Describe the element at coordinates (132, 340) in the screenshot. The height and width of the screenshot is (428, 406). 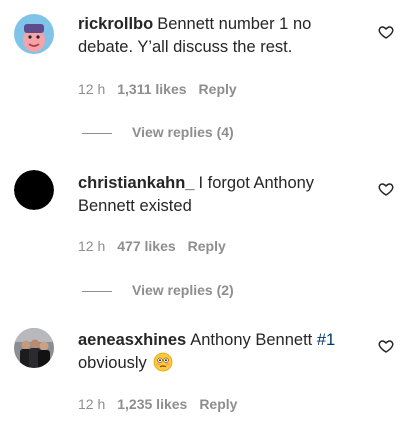
I see `username: aeneasxhines` at that location.